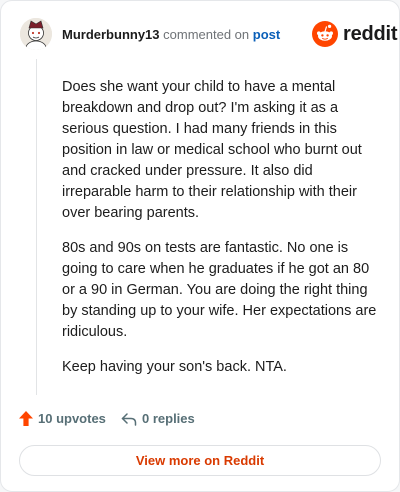 This screenshot has width=400, height=492. Describe the element at coordinates (200, 460) in the screenshot. I see `view-more-button: View more on Reddit` at that location.